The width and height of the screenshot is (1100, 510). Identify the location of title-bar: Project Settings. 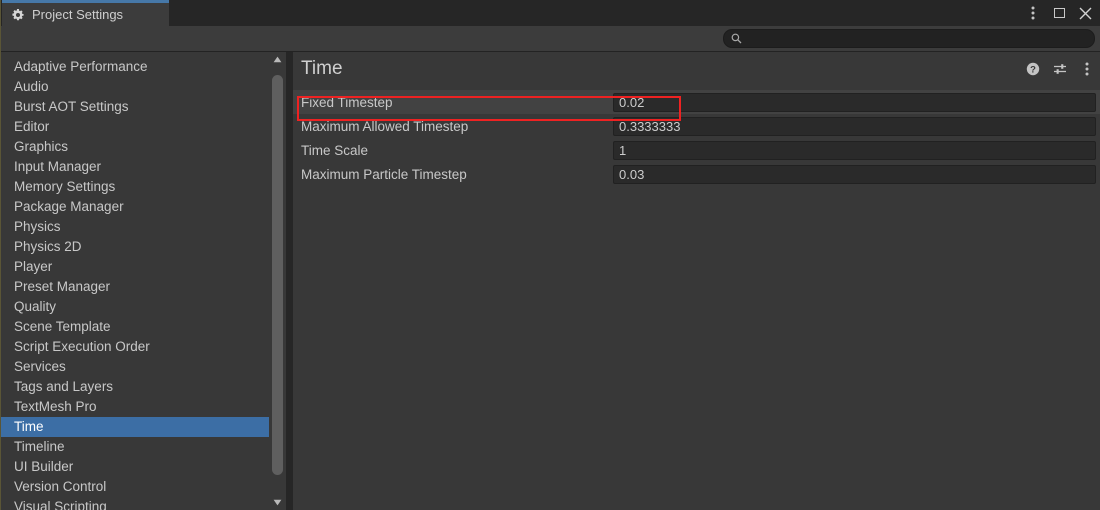
(550, 13).